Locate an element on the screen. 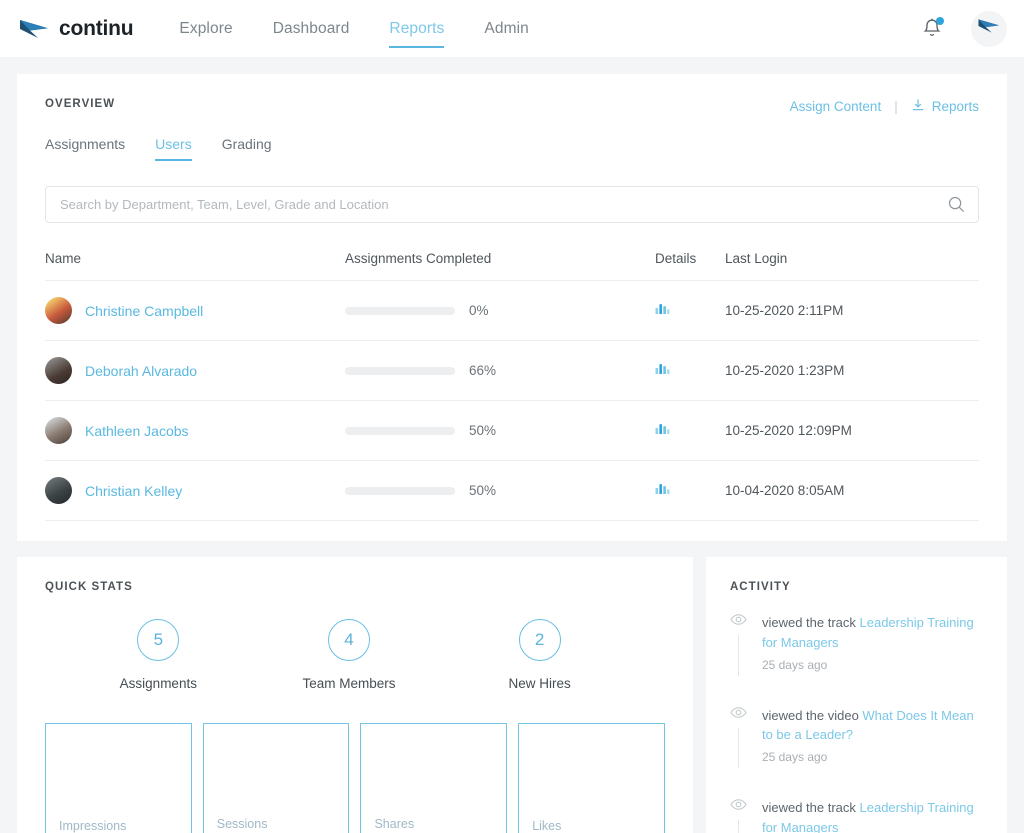 This screenshot has width=1024, height=833. table-row: Deborah Alvarado 66% 10-25-2020 1:23PM is located at coordinates (512, 370).